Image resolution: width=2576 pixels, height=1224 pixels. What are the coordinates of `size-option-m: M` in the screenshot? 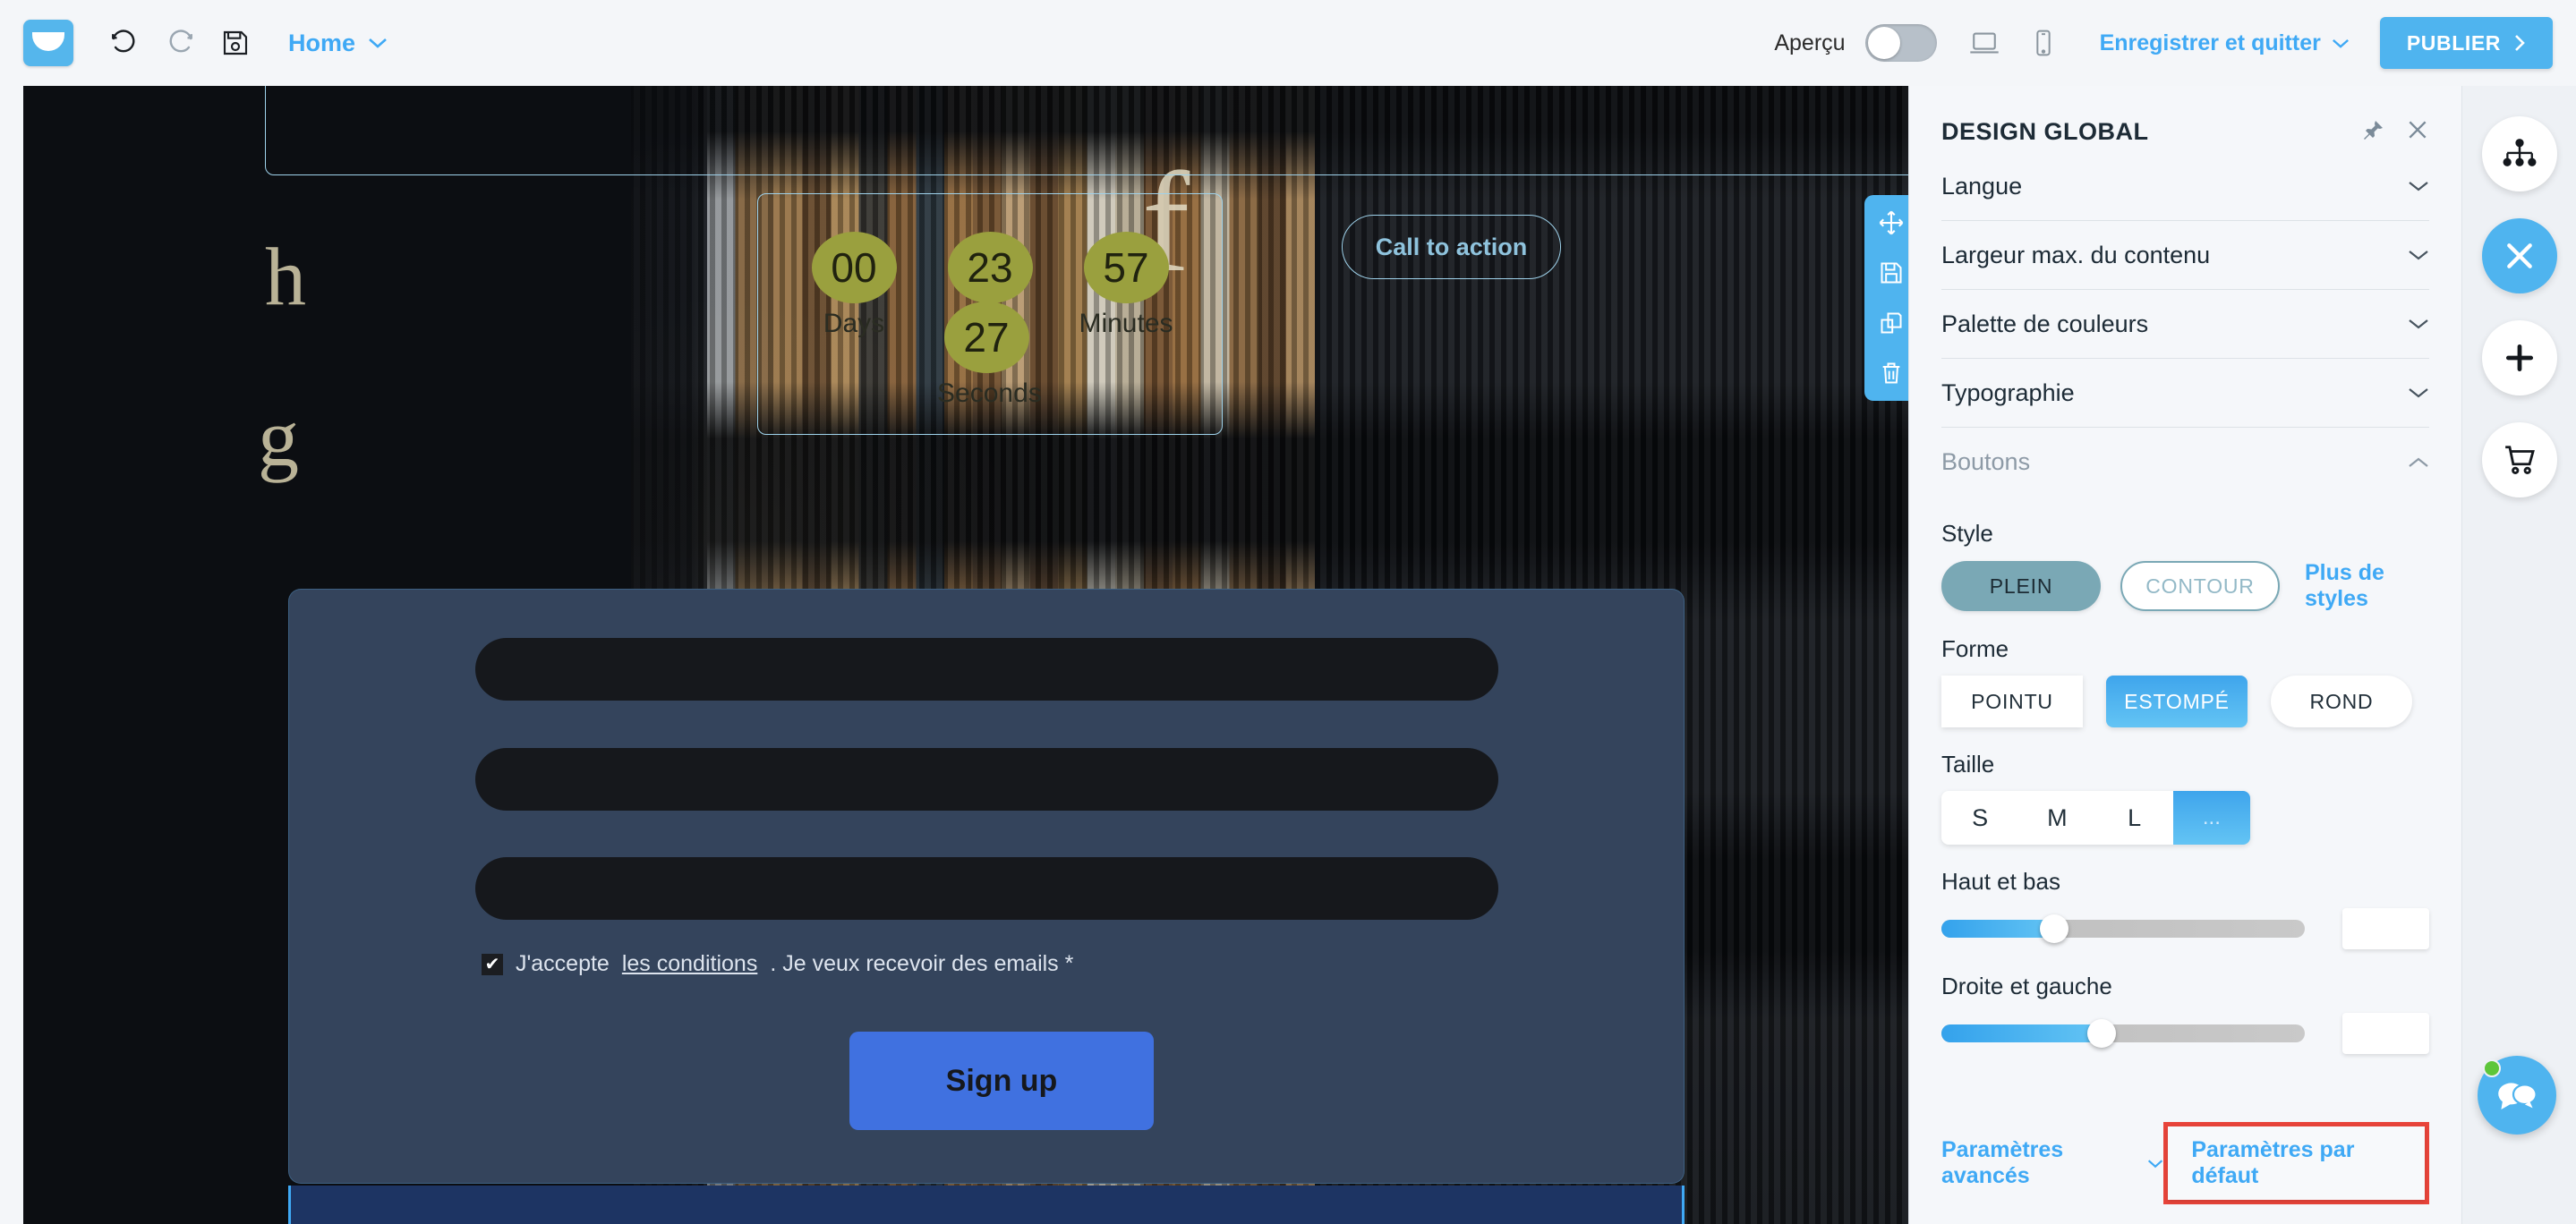 It's located at (2056, 818).